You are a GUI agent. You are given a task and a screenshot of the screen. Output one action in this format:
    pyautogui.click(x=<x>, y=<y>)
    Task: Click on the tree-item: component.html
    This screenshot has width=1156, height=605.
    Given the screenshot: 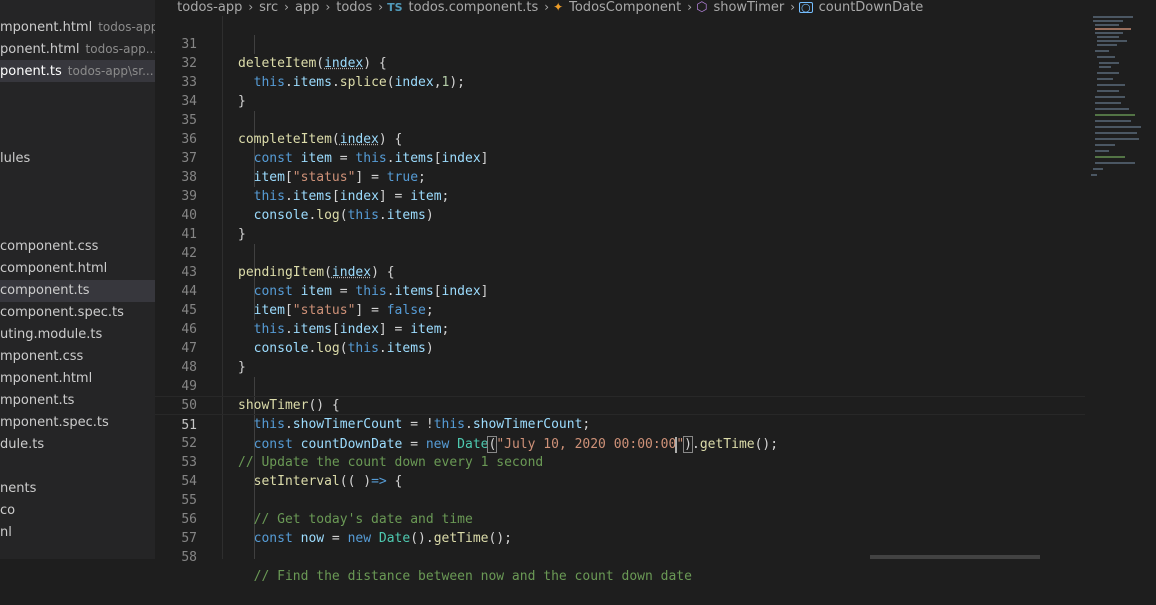 What is the action you would take?
    pyautogui.click(x=77, y=269)
    